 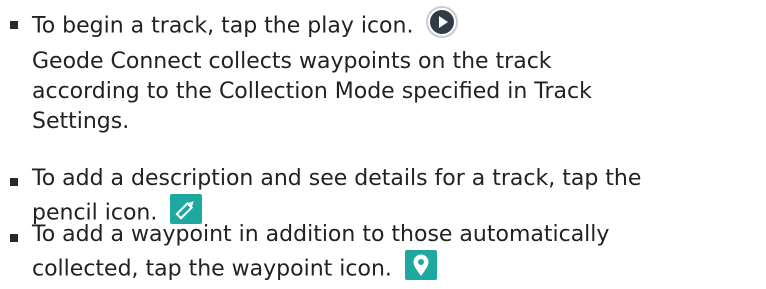 I want to click on play-icon, so click(x=442, y=26).